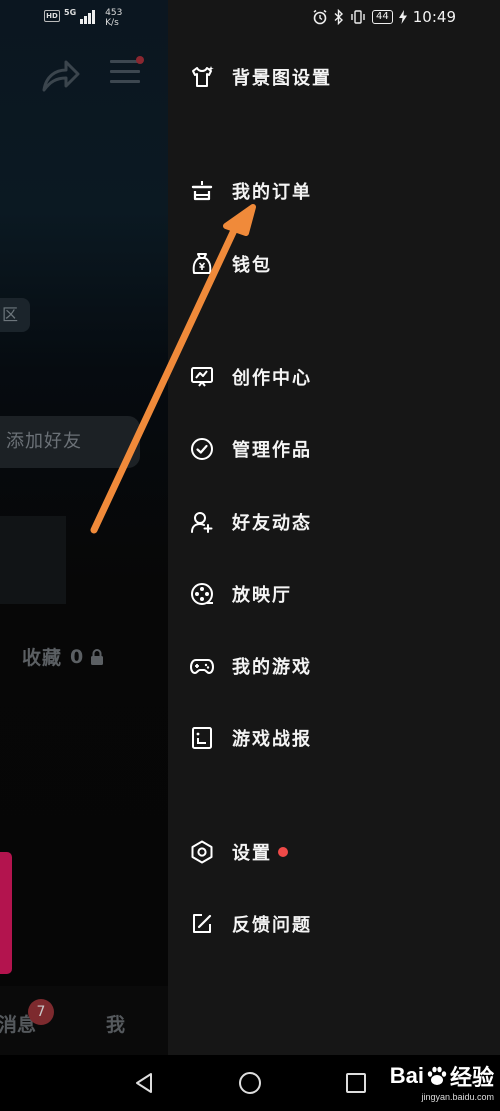 This screenshot has height=1111, width=500. Describe the element at coordinates (252, 853) in the screenshot. I see `menu-label: 设置` at that location.